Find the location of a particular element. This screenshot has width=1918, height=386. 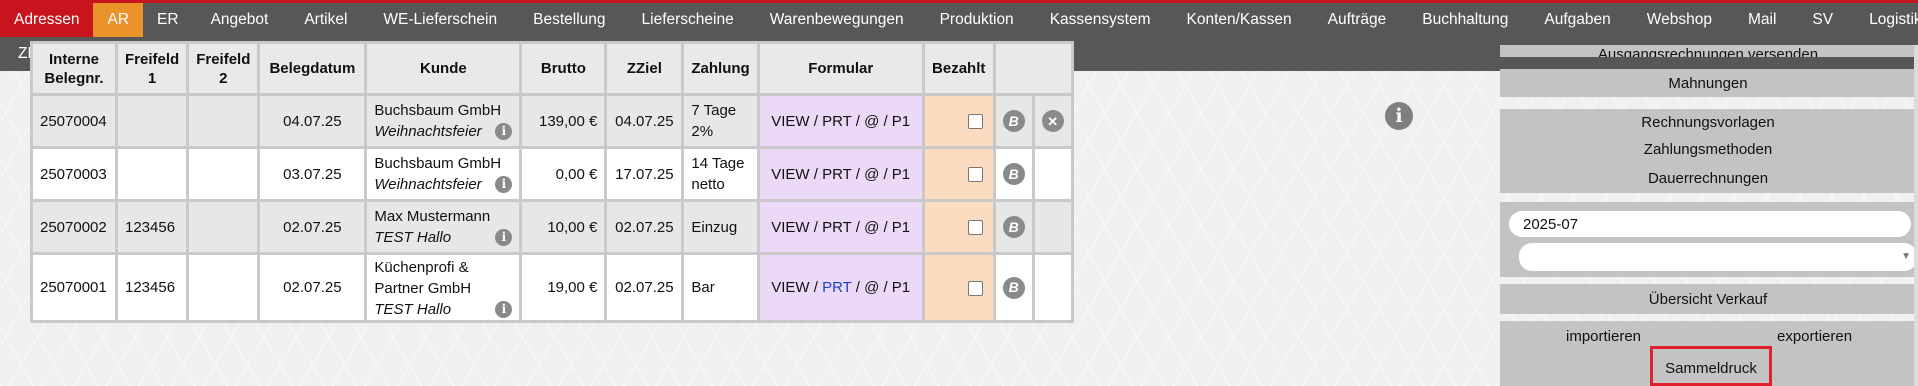

belegnr-cell: 25070001 is located at coordinates (74, 287).